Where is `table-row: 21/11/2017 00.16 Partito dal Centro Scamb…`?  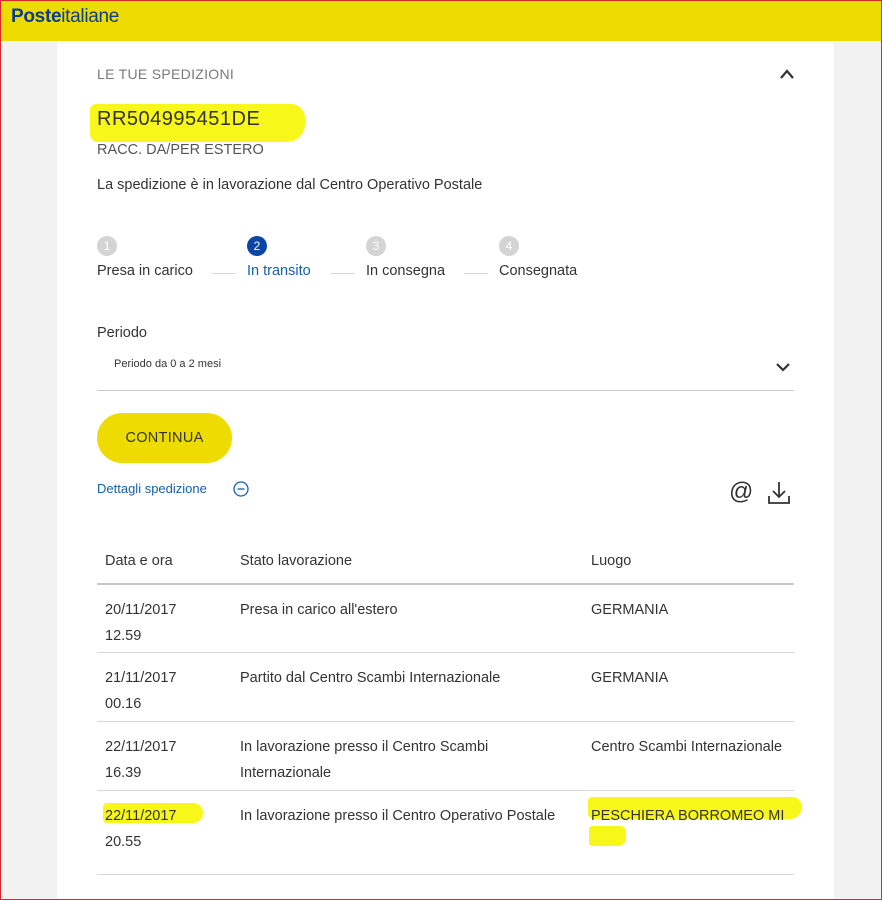 table-row: 21/11/2017 00.16 Partito dal Centro Scamb… is located at coordinates (445, 687).